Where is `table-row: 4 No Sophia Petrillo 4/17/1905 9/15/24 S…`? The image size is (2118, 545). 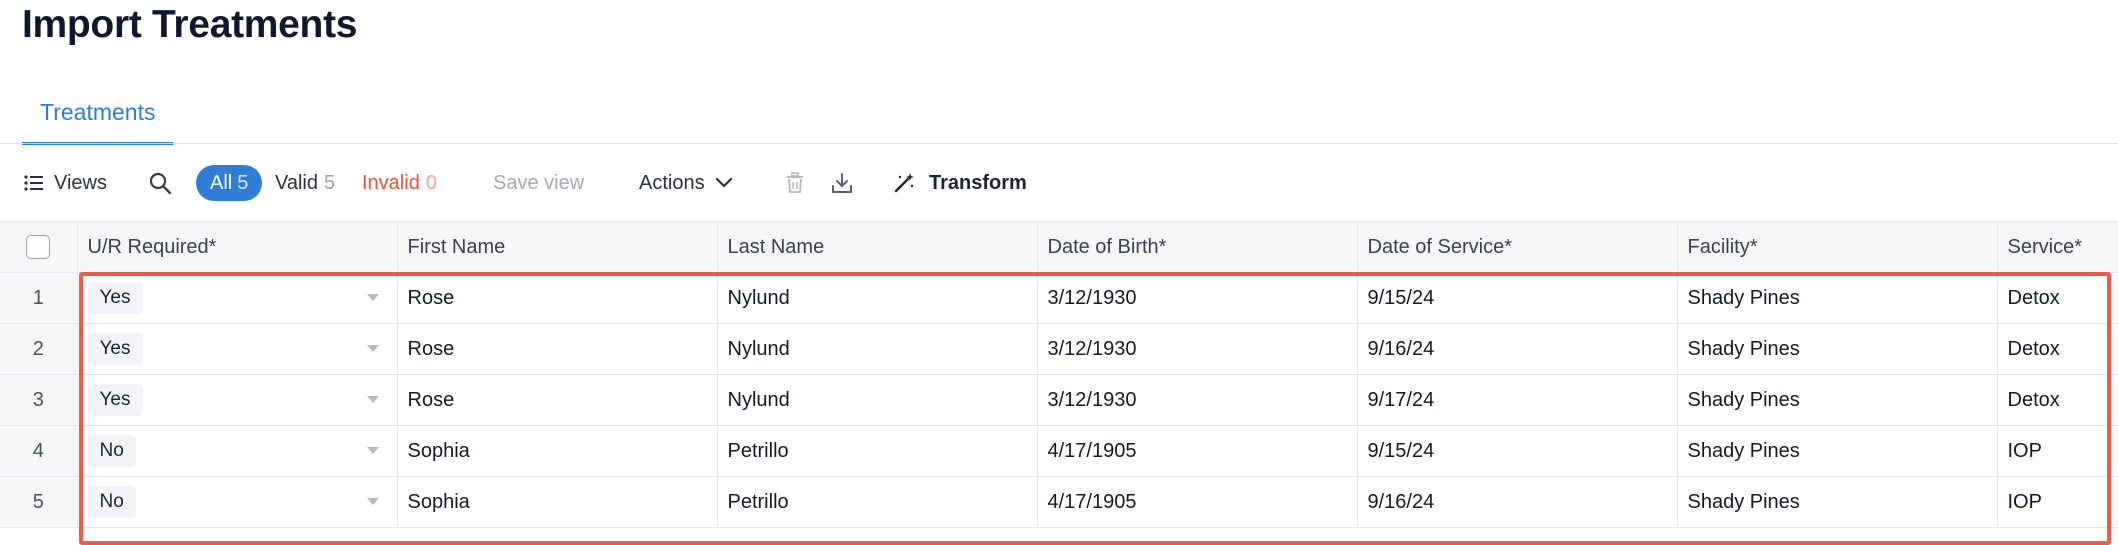
table-row: 4 No Sophia Petrillo 4/17/1905 9/15/24 S… is located at coordinates (1059, 451).